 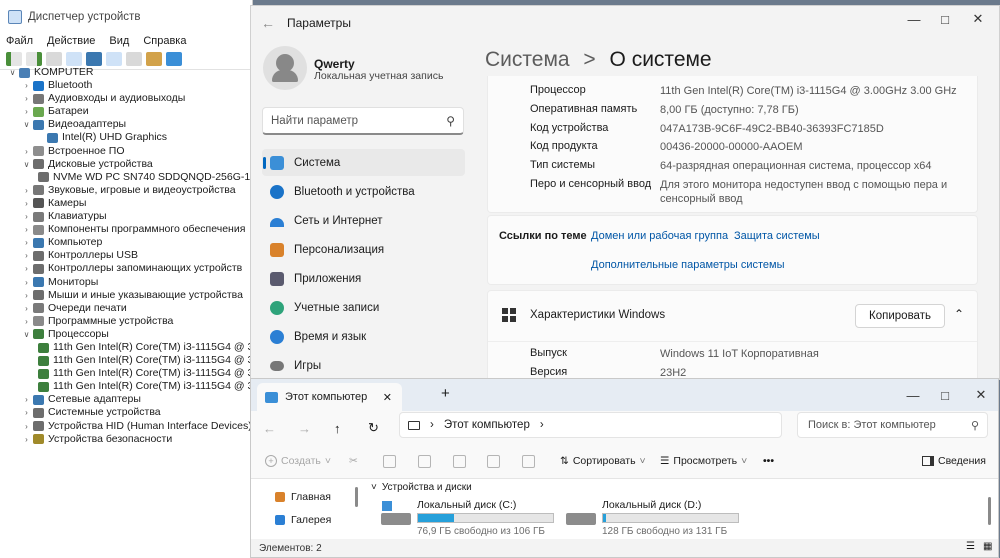 What do you see at coordinates (114, 59) in the screenshot?
I see `driver-icon` at bounding box center [114, 59].